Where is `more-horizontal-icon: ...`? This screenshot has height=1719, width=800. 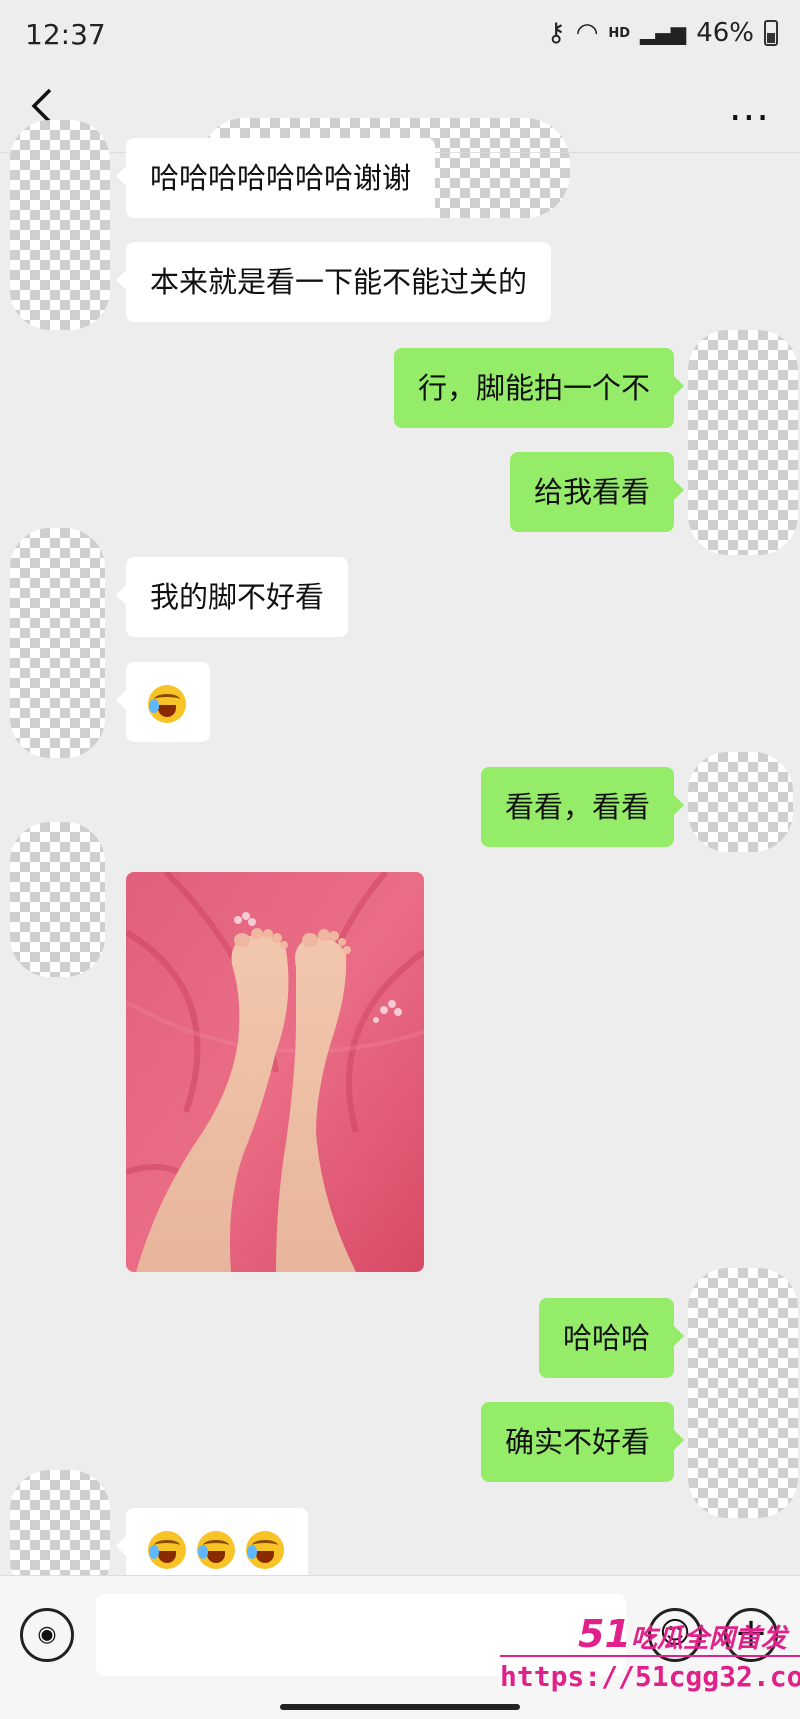 more-horizontal-icon: ... is located at coordinates (749, 107).